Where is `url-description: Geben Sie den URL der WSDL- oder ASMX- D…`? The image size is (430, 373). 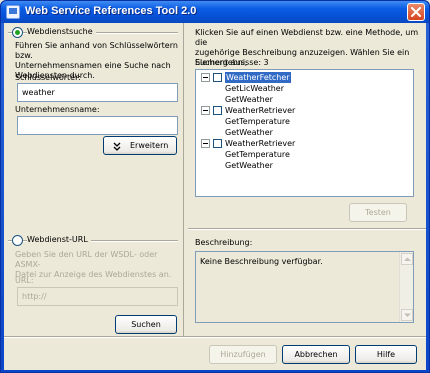 url-description: Geben Sie den URL der WSDL- oder ASMX- D… is located at coordinates (93, 264).